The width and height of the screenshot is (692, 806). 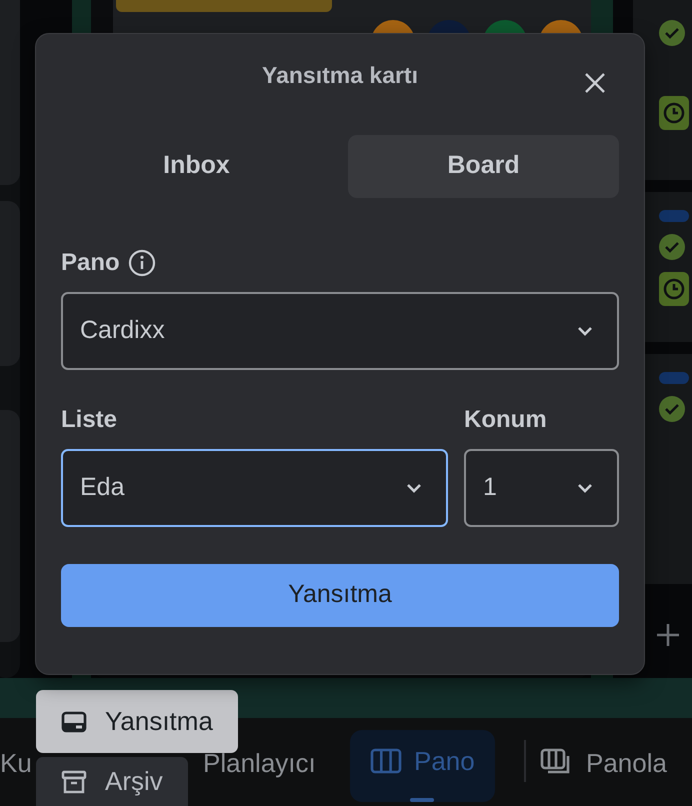 What do you see at coordinates (340, 595) in the screenshot?
I see `submit-button: Yansıtma` at bounding box center [340, 595].